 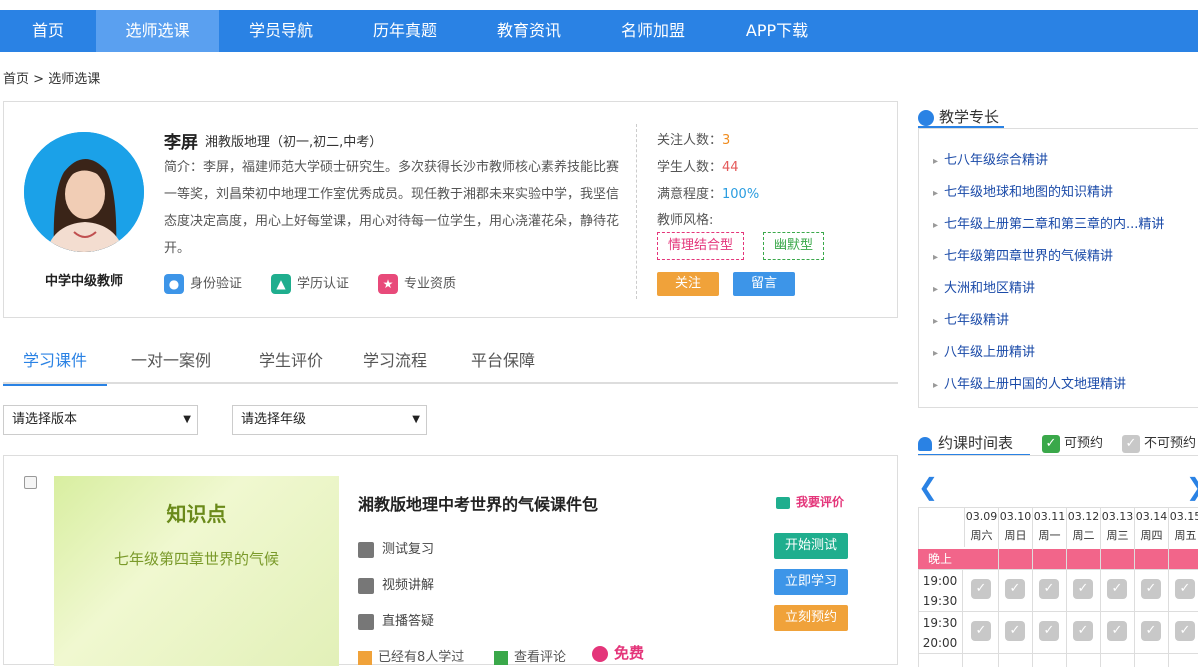 What do you see at coordinates (396, 620) in the screenshot?
I see `course-row-live: 直播答疑` at bounding box center [396, 620].